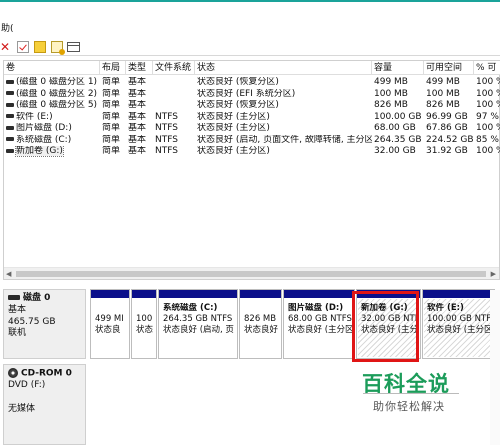 Image resolution: width=500 pixels, height=445 pixels. I want to click on partition-block: 软件 (E:) 100.00 GB NTFS 状态良好 (主分区), so click(458, 324).